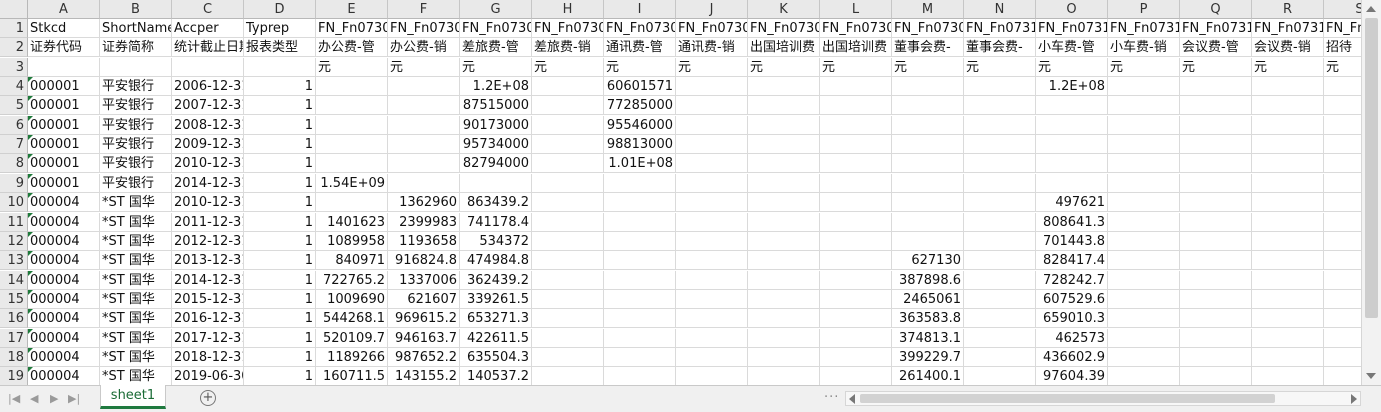 The image size is (1381, 412). Describe the element at coordinates (856, 299) in the screenshot. I see `cell-l15` at that location.